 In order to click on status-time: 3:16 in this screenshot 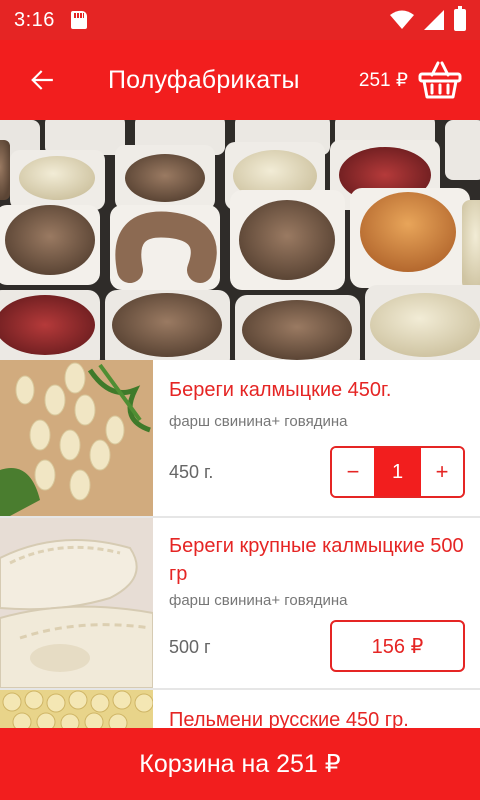, I will do `click(34, 19)`.